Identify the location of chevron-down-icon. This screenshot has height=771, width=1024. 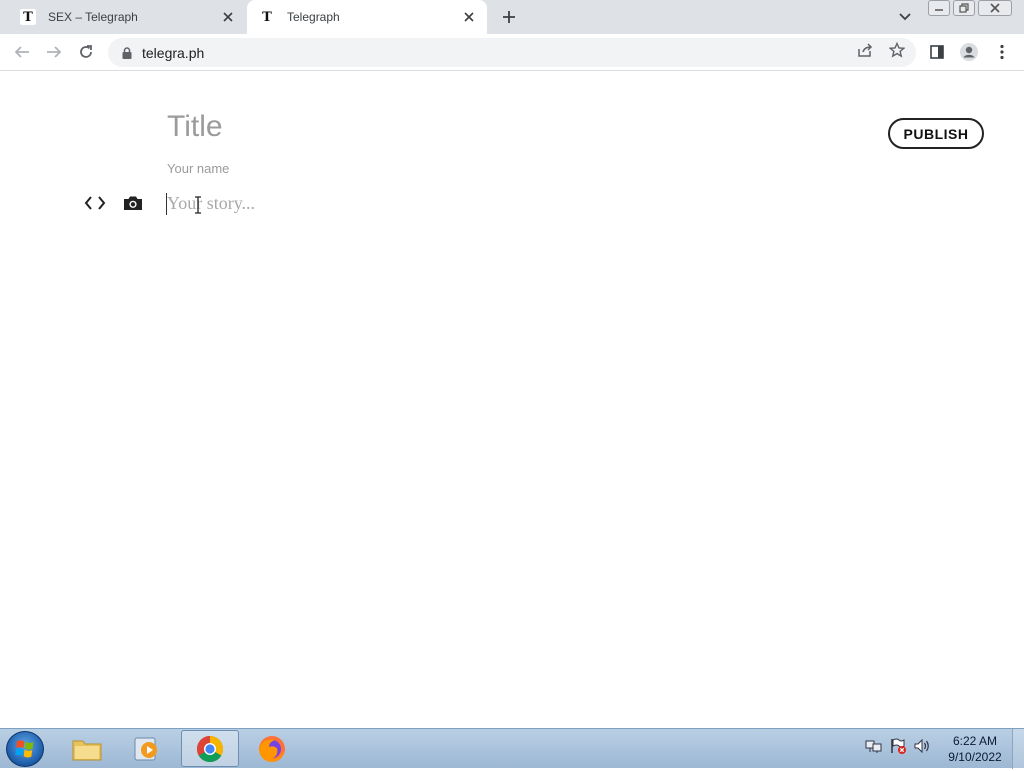
(905, 17).